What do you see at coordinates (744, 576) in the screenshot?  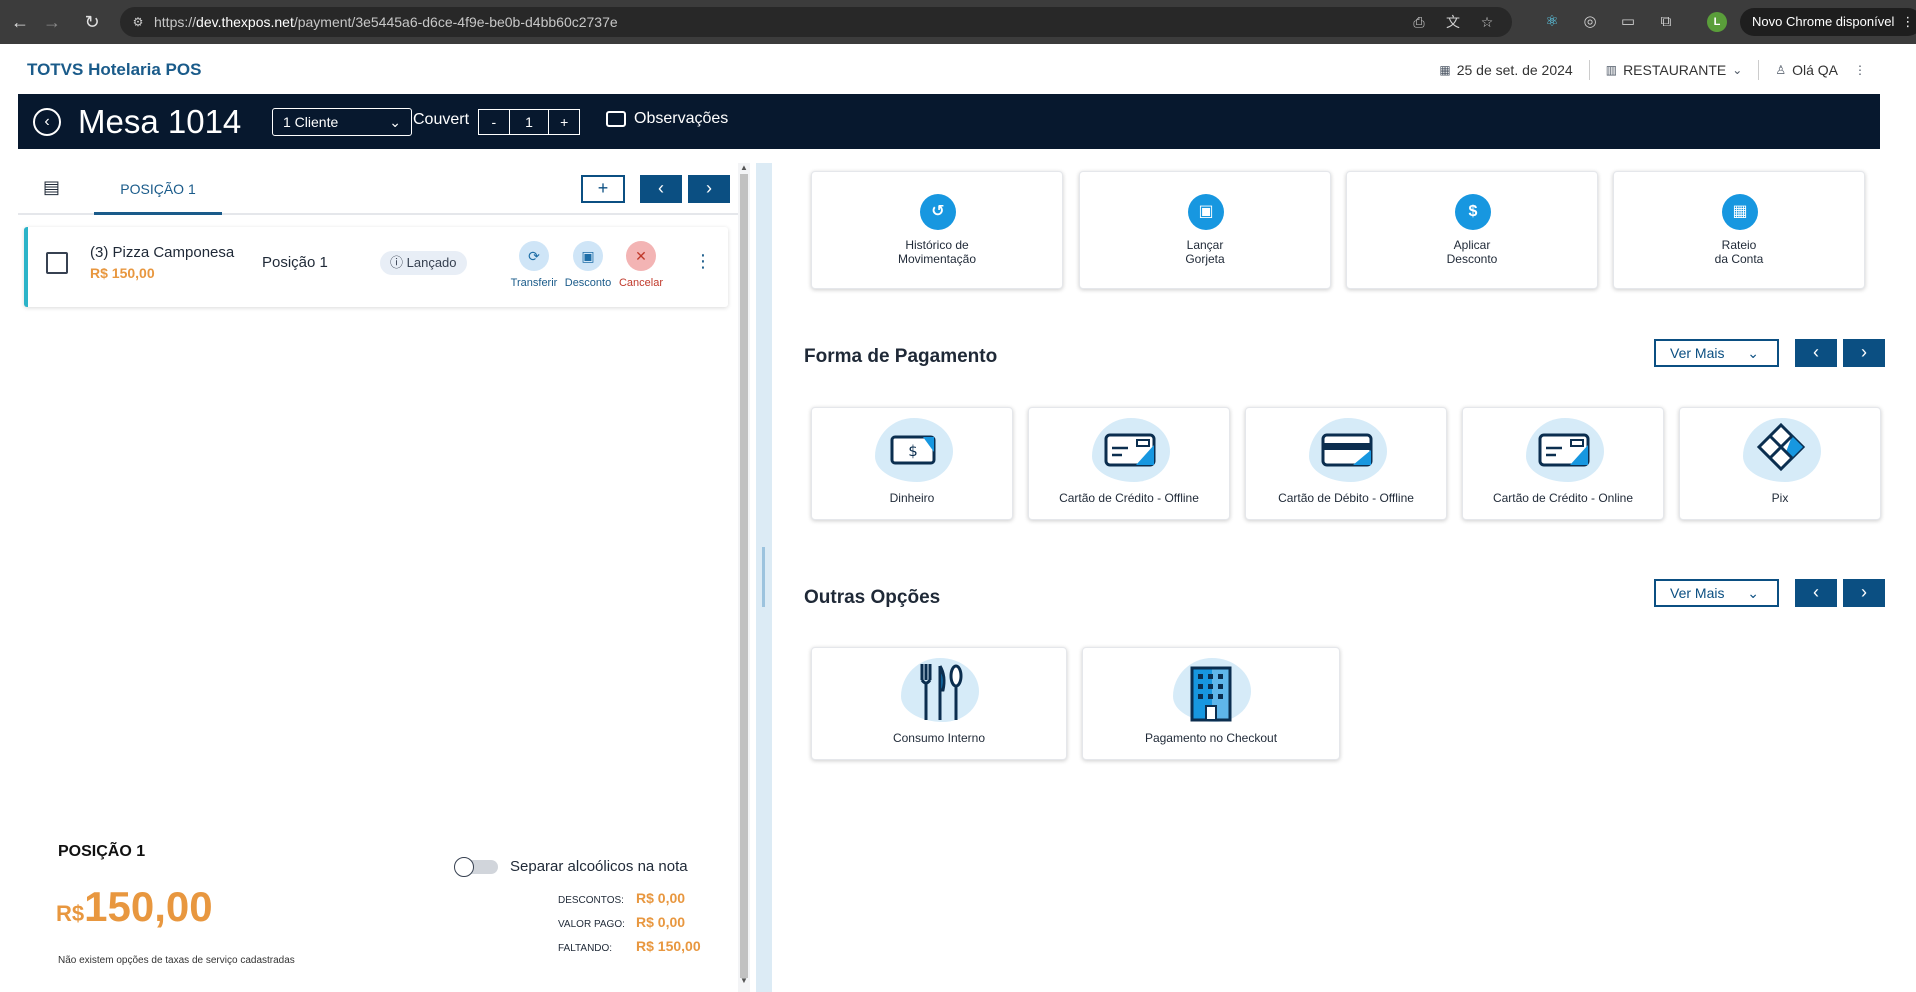 I see `scrollbar-thumb` at bounding box center [744, 576].